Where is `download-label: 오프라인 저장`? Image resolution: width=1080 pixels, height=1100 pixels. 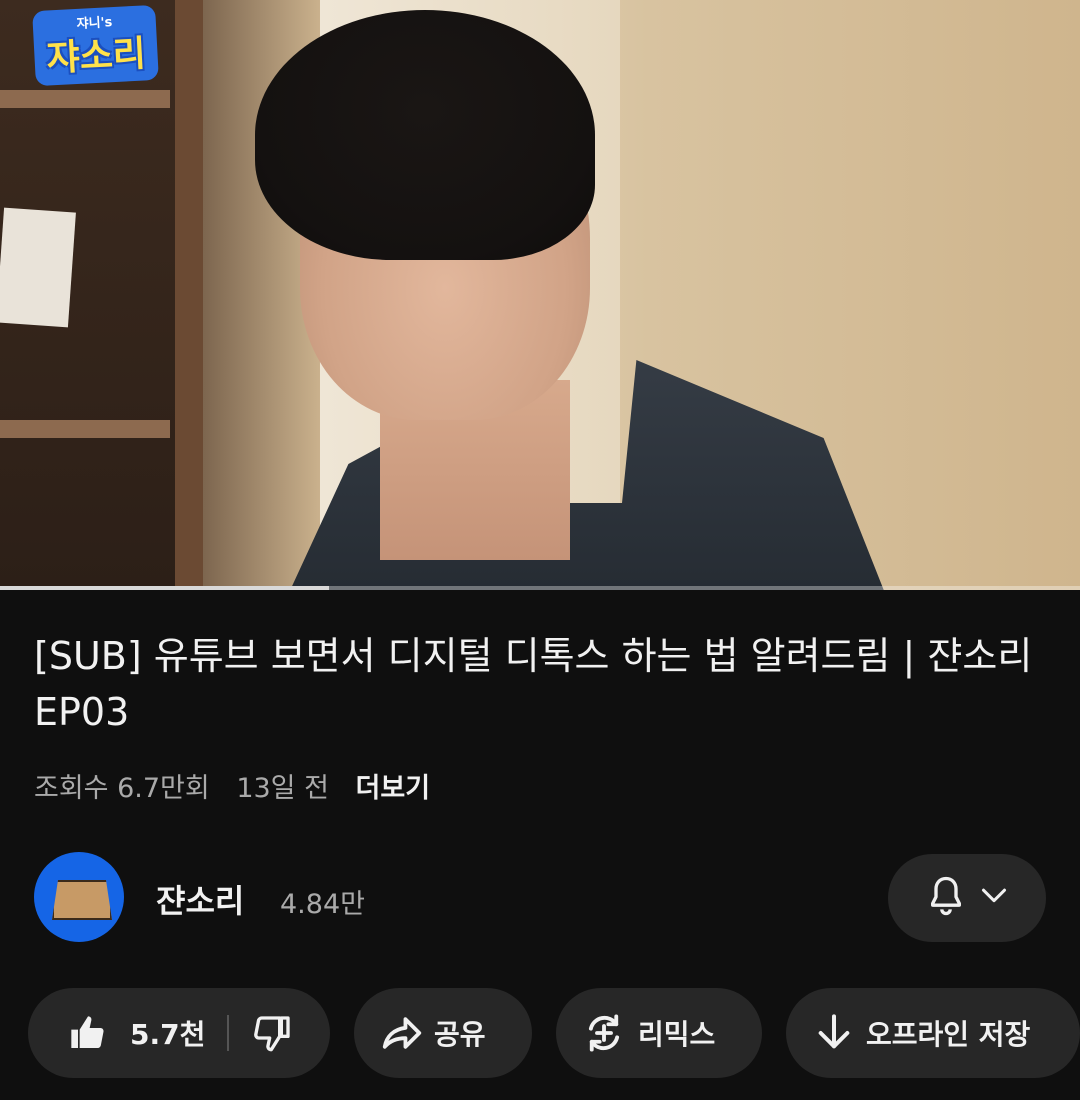 download-label: 오프라인 저장 is located at coordinates (948, 1034).